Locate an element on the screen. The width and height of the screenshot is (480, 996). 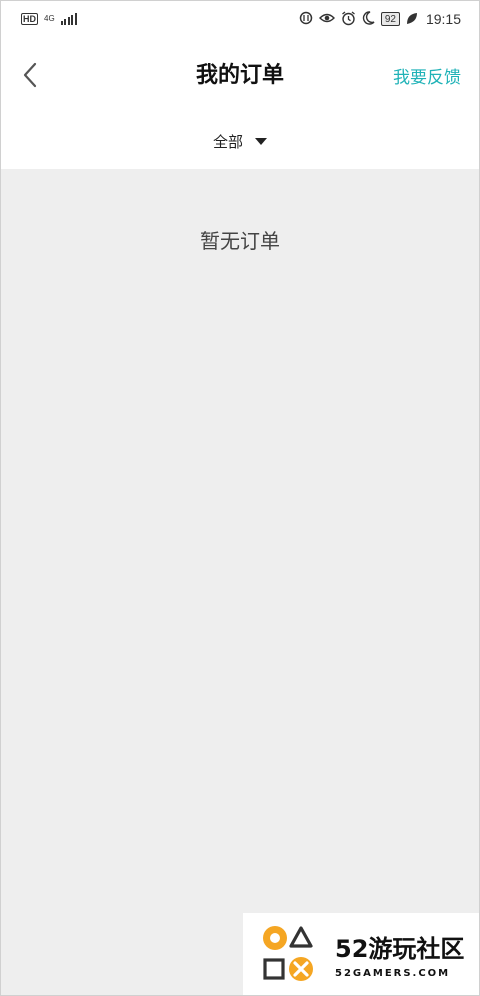
watermark-subtitle: 52GAMERS.COM is located at coordinates (393, 973).